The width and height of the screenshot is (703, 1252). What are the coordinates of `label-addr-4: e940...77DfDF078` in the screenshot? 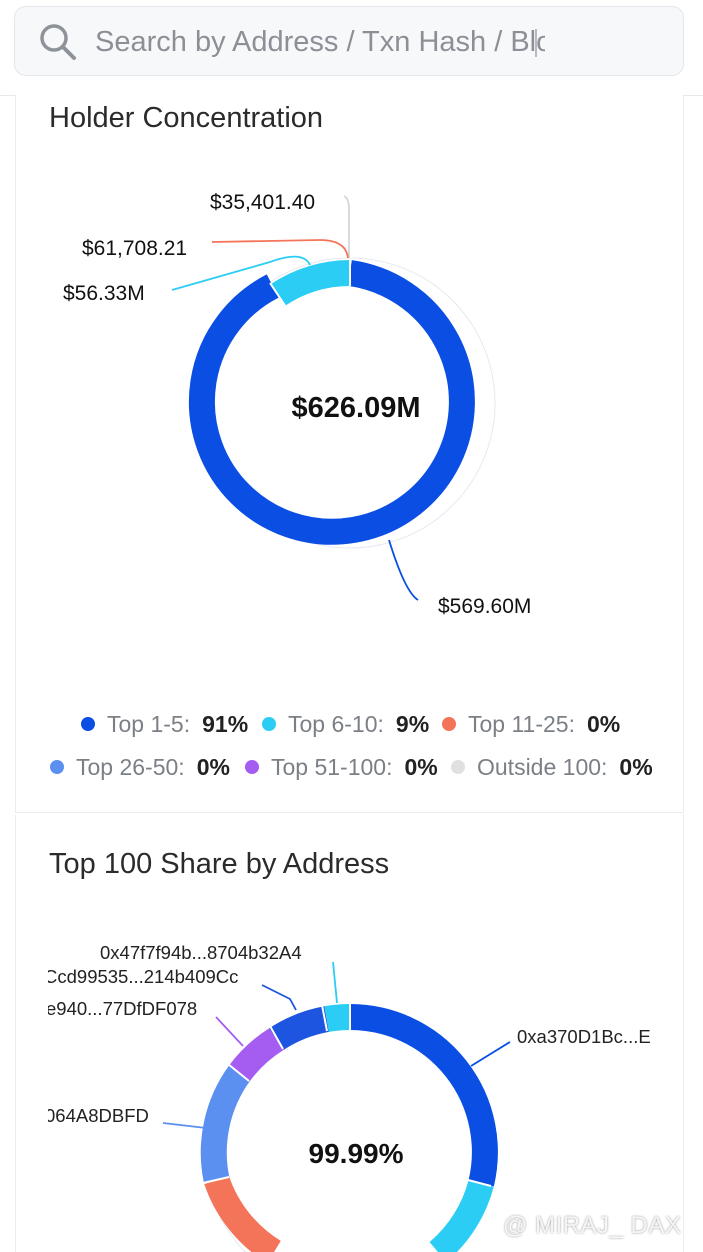 It's located at (121, 1008).